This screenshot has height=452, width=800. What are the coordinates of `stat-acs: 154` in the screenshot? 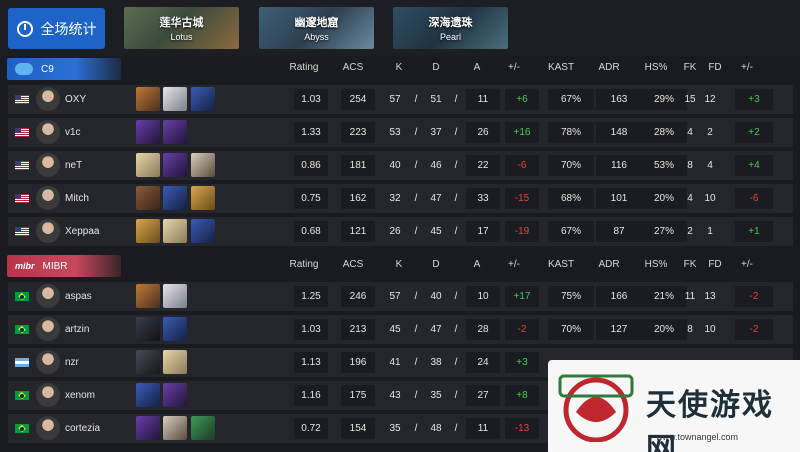 It's located at (358, 428).